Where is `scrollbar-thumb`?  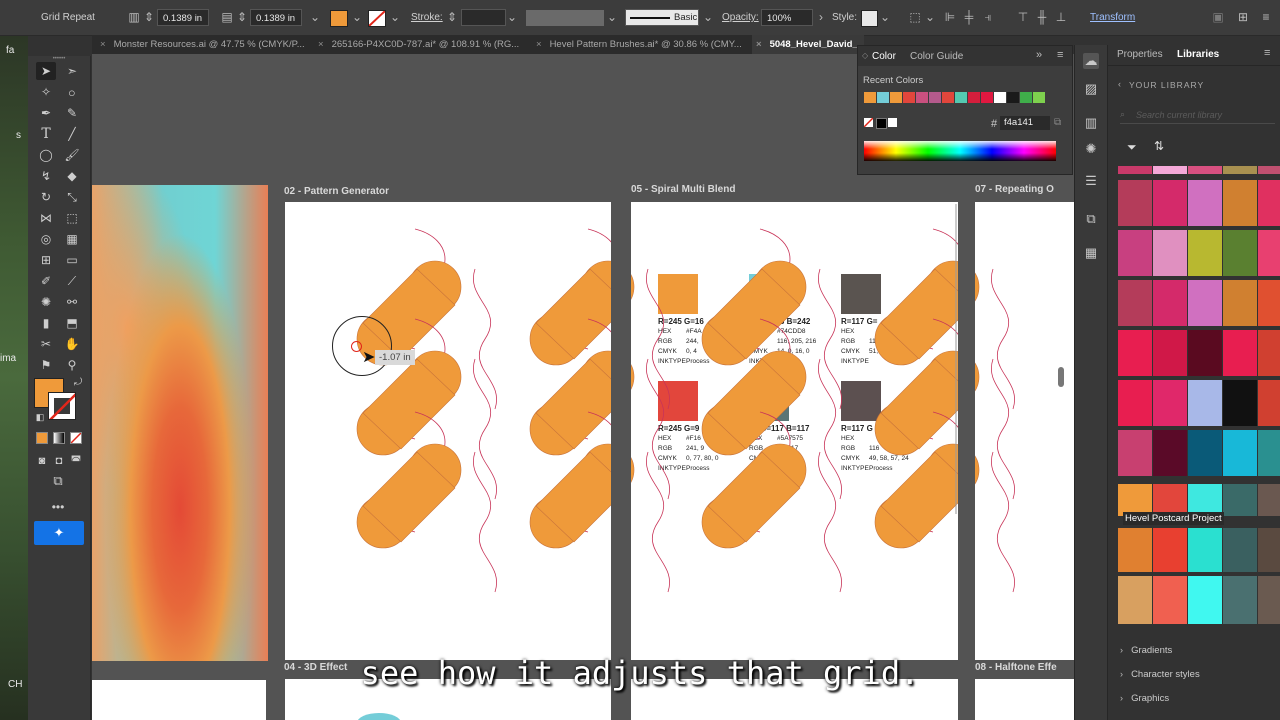
scrollbar-thumb is located at coordinates (1061, 377).